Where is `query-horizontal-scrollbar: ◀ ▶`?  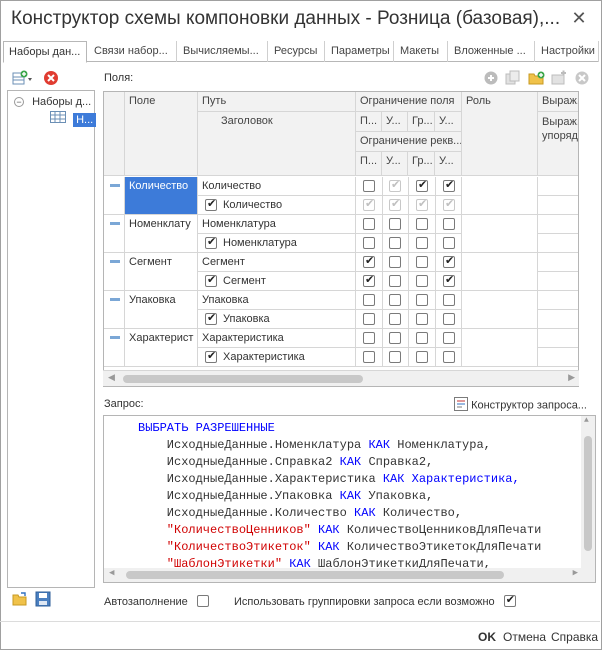 query-horizontal-scrollbar: ◀ ▶ is located at coordinates (343, 575).